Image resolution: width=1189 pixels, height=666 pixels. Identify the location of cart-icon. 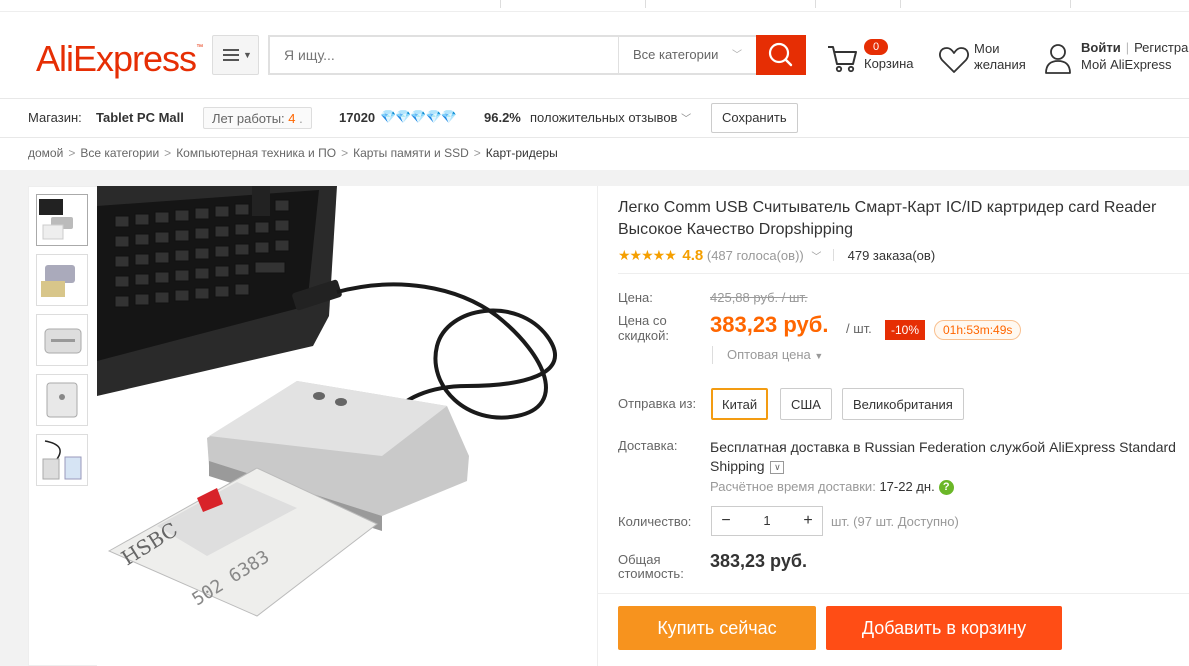
(842, 59).